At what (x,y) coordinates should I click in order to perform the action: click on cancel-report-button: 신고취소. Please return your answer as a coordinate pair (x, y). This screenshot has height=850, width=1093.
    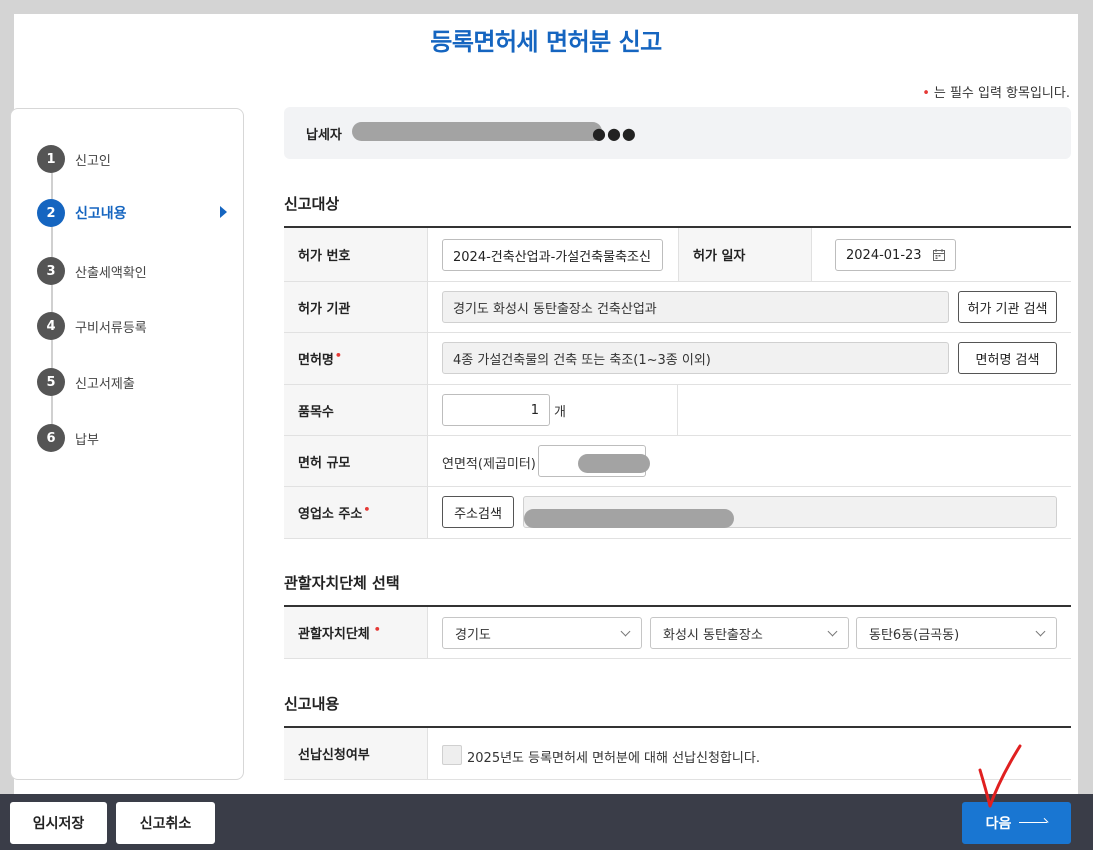
    Looking at the image, I should click on (165, 823).